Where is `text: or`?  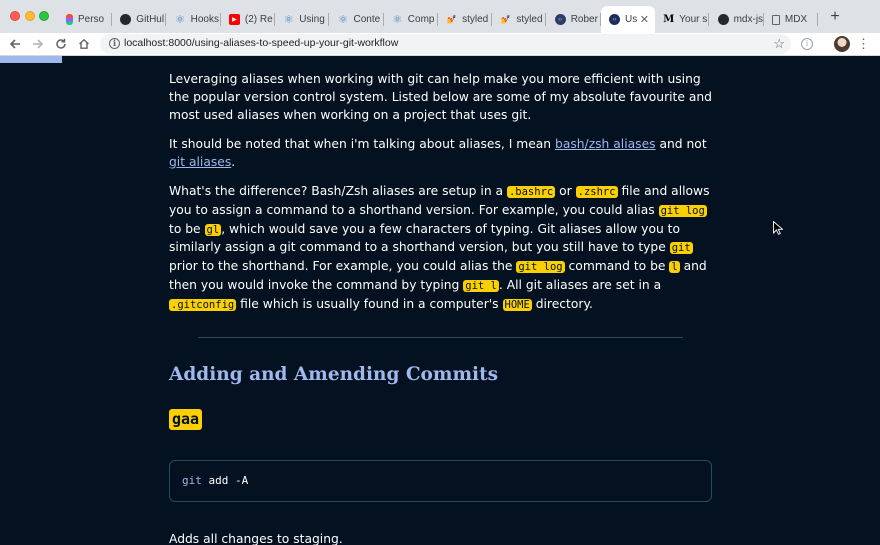 text: or is located at coordinates (565, 190).